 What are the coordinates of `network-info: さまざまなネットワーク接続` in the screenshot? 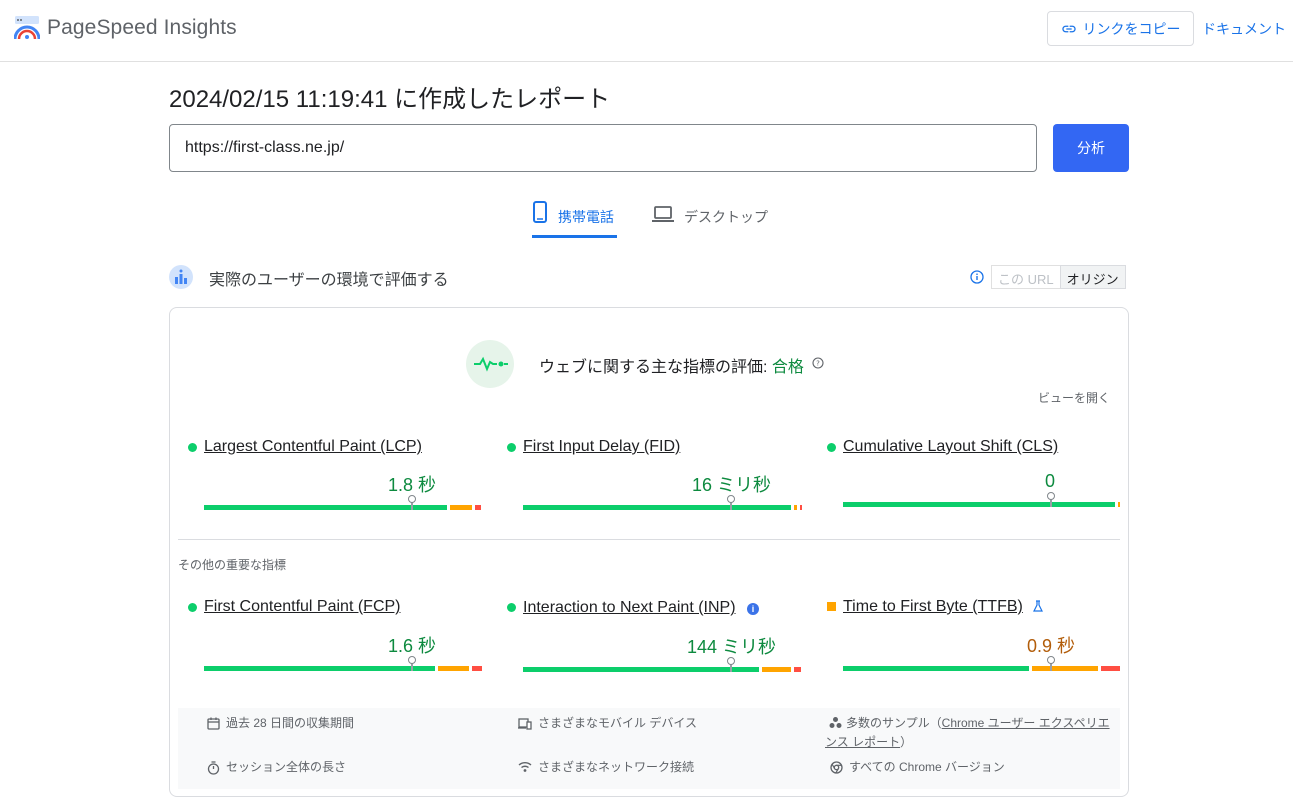 It's located at (606, 767).